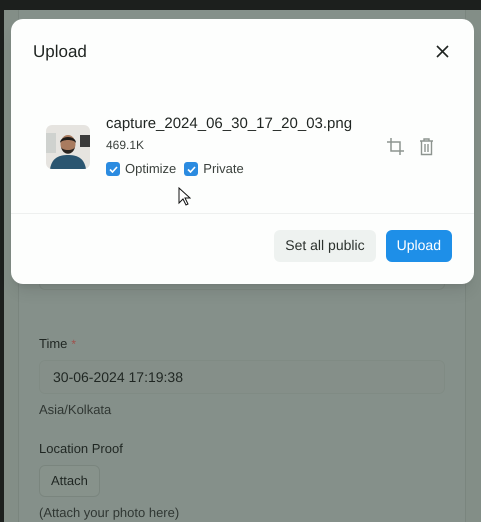  What do you see at coordinates (81, 449) in the screenshot?
I see `field-label: Location Proof` at bounding box center [81, 449].